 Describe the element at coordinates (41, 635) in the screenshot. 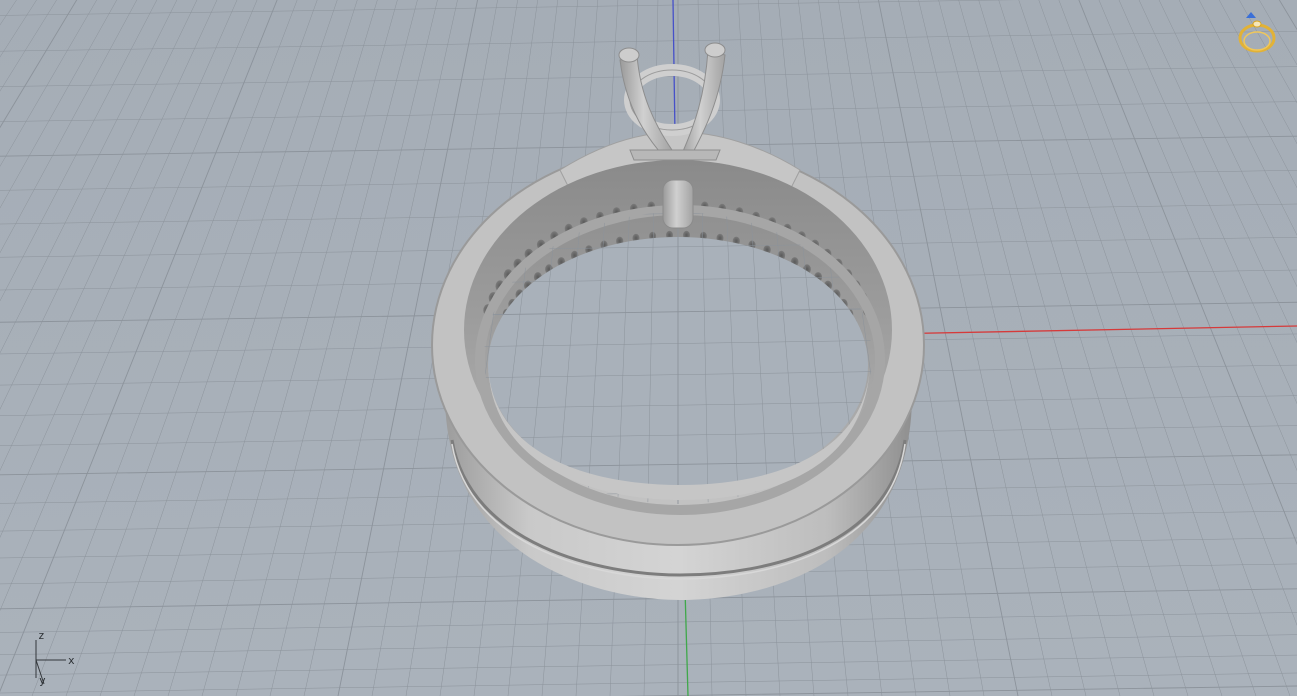

I see `z-axis-label: z` at that location.